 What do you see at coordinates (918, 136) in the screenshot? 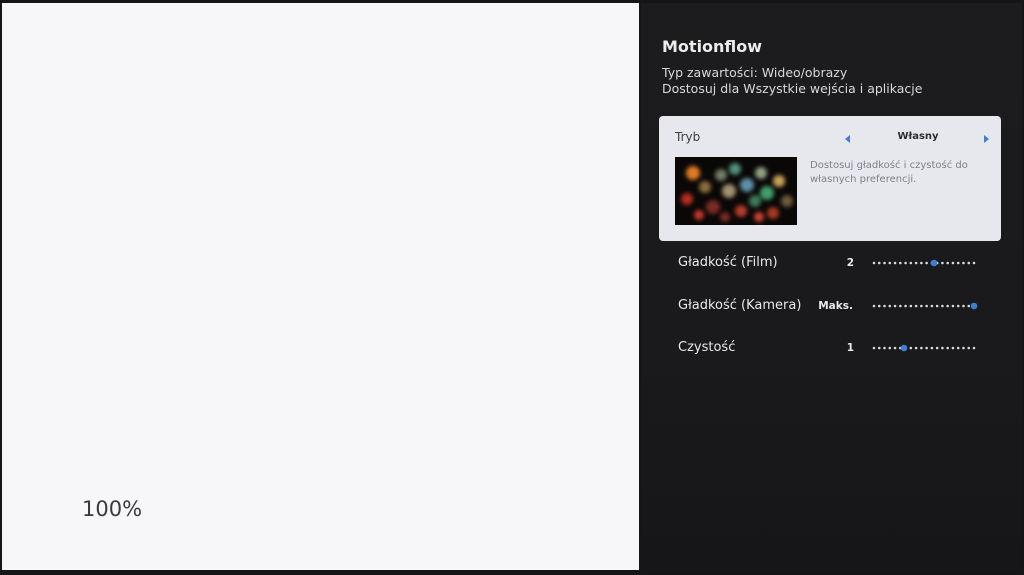
I see `mode-value: Własny` at bounding box center [918, 136].